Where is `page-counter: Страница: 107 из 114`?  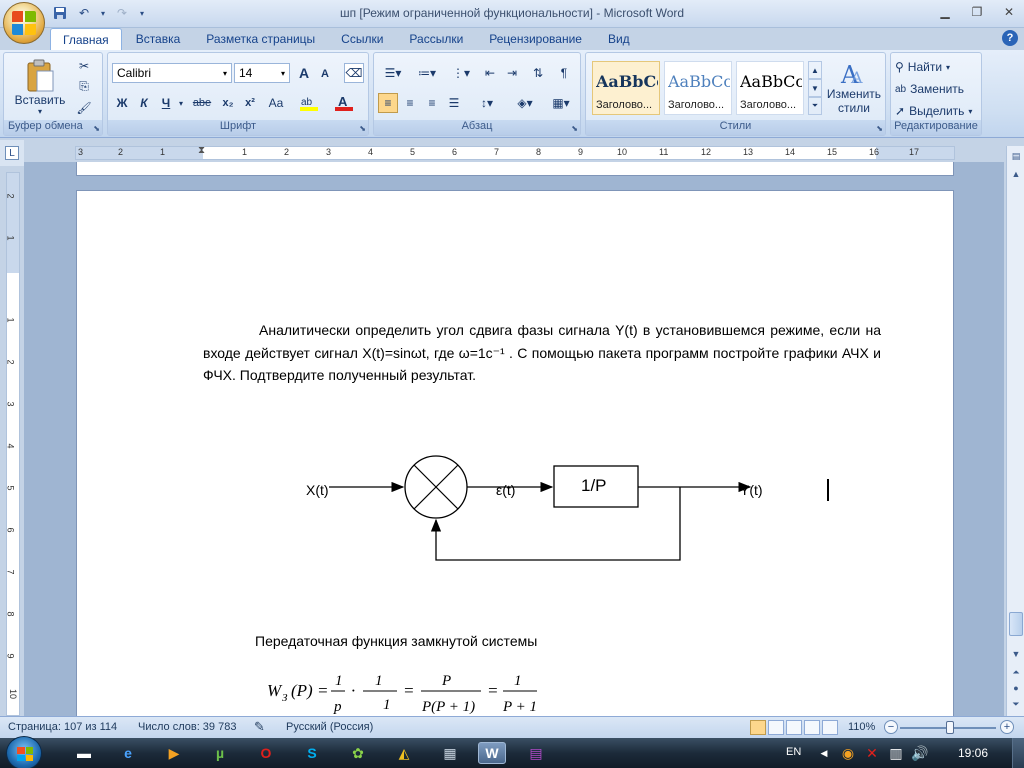 page-counter: Страница: 107 из 114 is located at coordinates (62, 727).